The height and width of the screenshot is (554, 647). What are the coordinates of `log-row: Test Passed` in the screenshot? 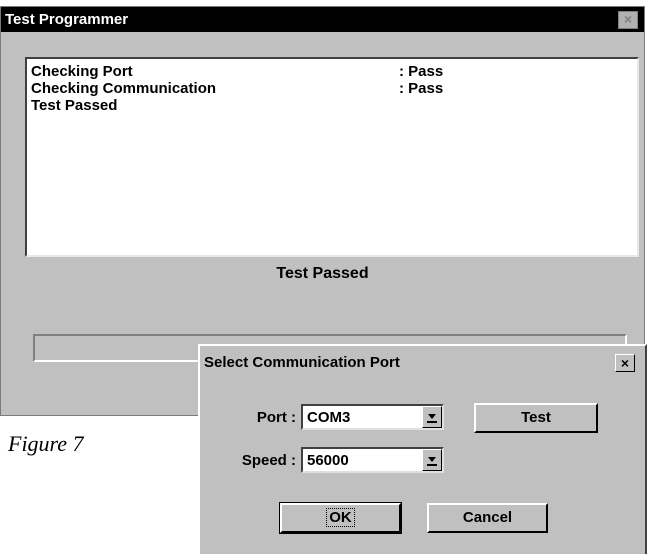 It's located at (331, 105).